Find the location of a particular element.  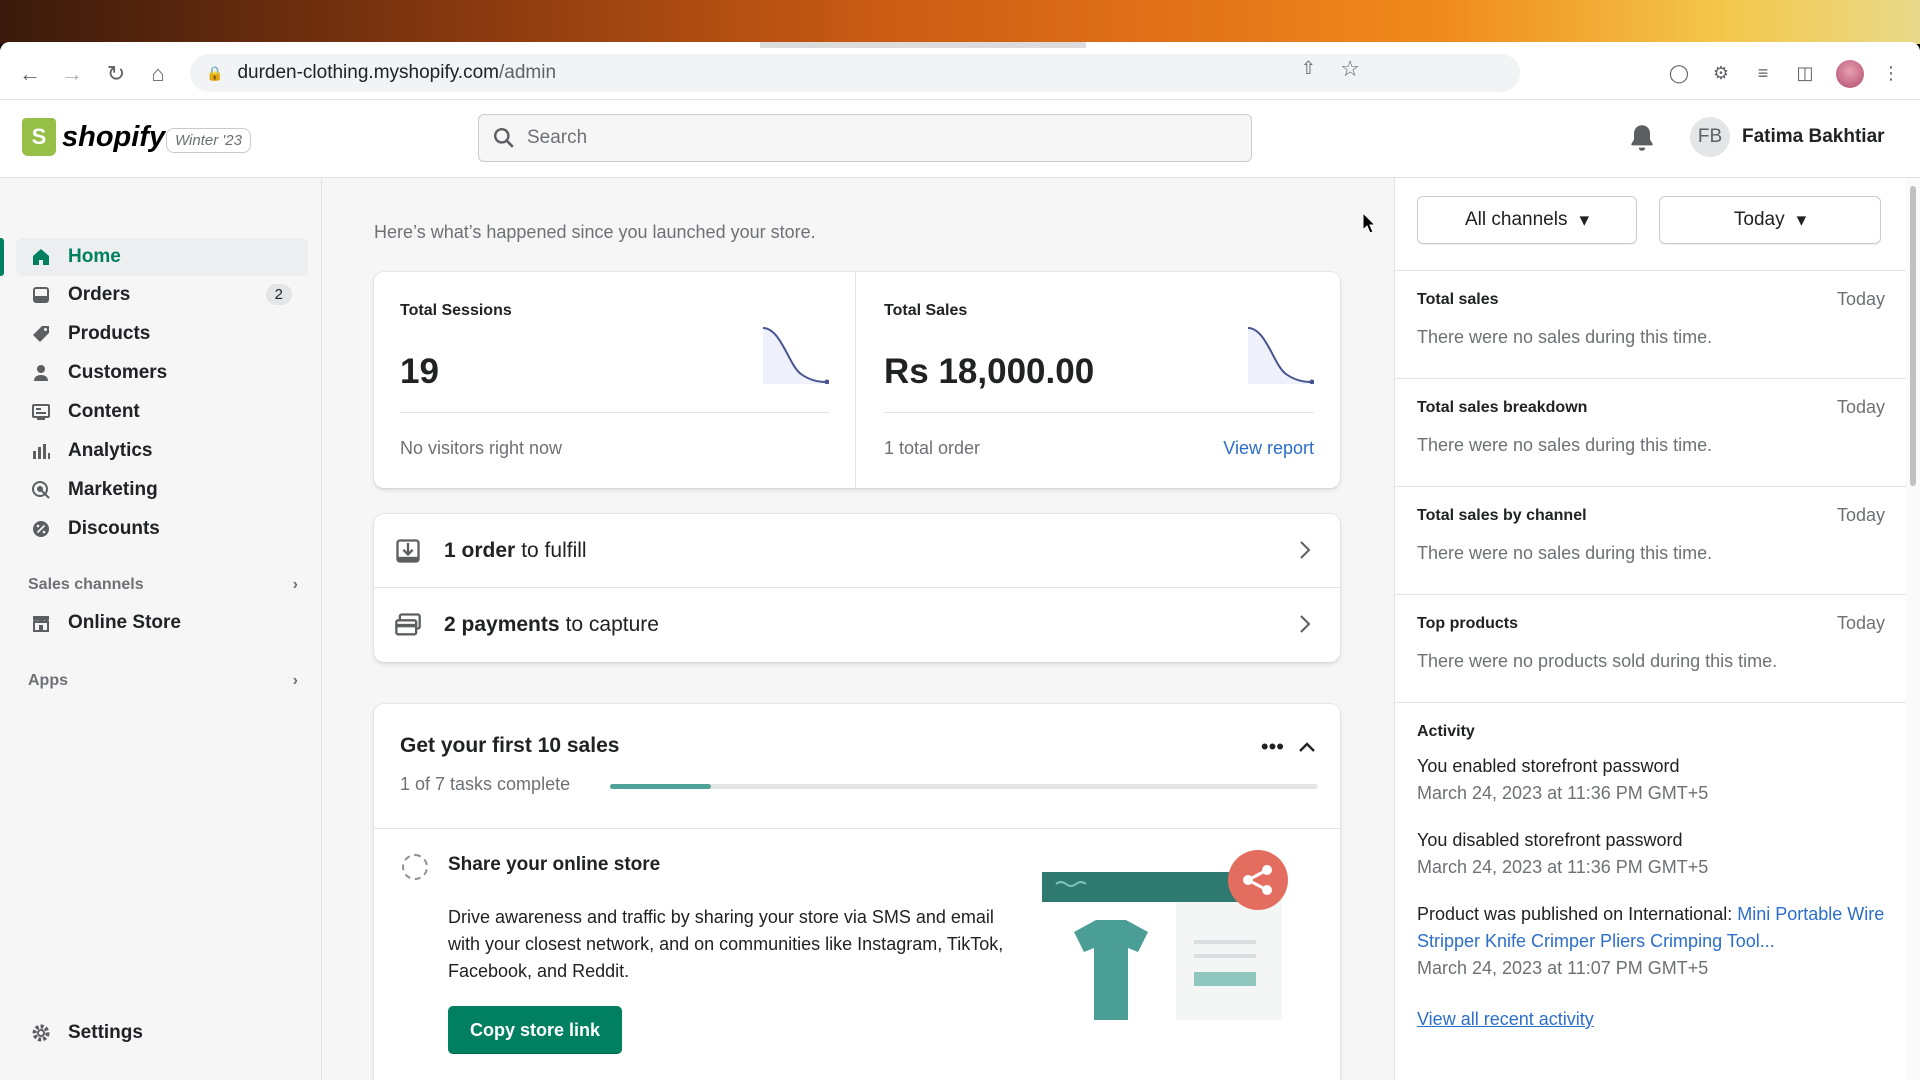

orders-icon is located at coordinates (41, 295).